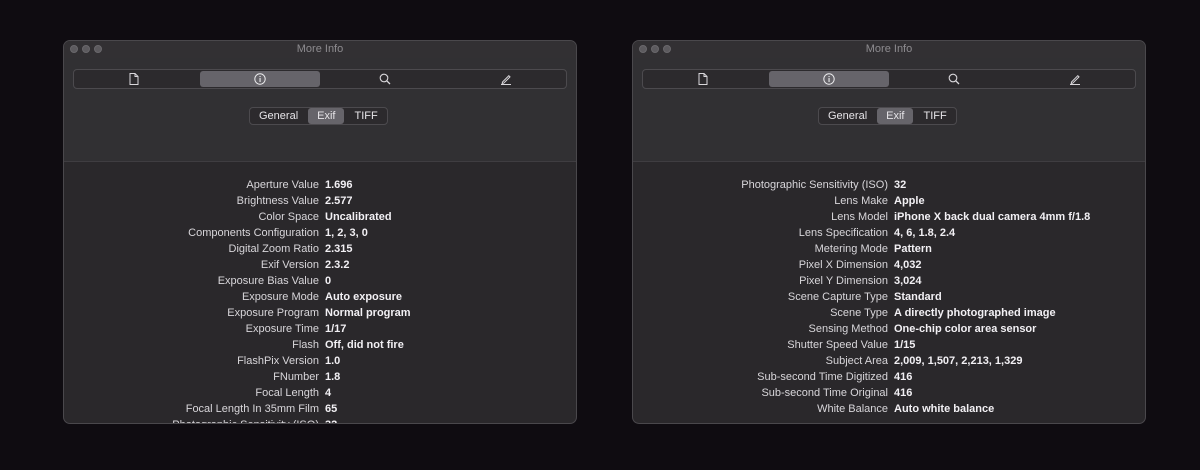  What do you see at coordinates (339, 249) in the screenshot?
I see `exif-value: 2.315` at bounding box center [339, 249].